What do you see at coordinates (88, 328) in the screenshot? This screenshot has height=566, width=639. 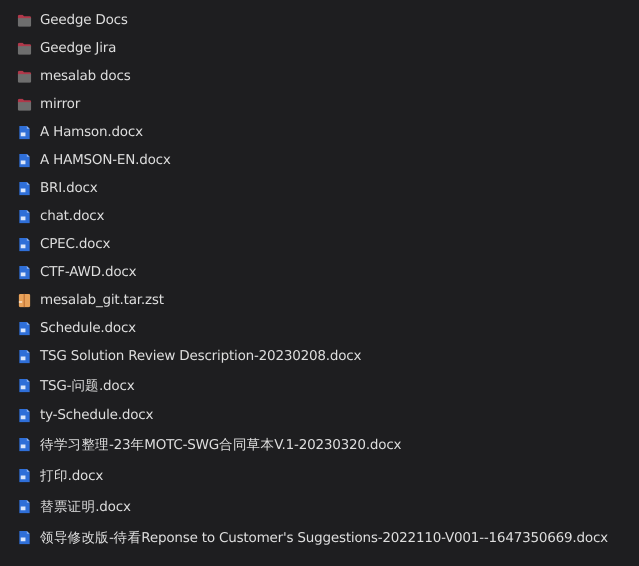 I see `file-name: Schedule.docx` at bounding box center [88, 328].